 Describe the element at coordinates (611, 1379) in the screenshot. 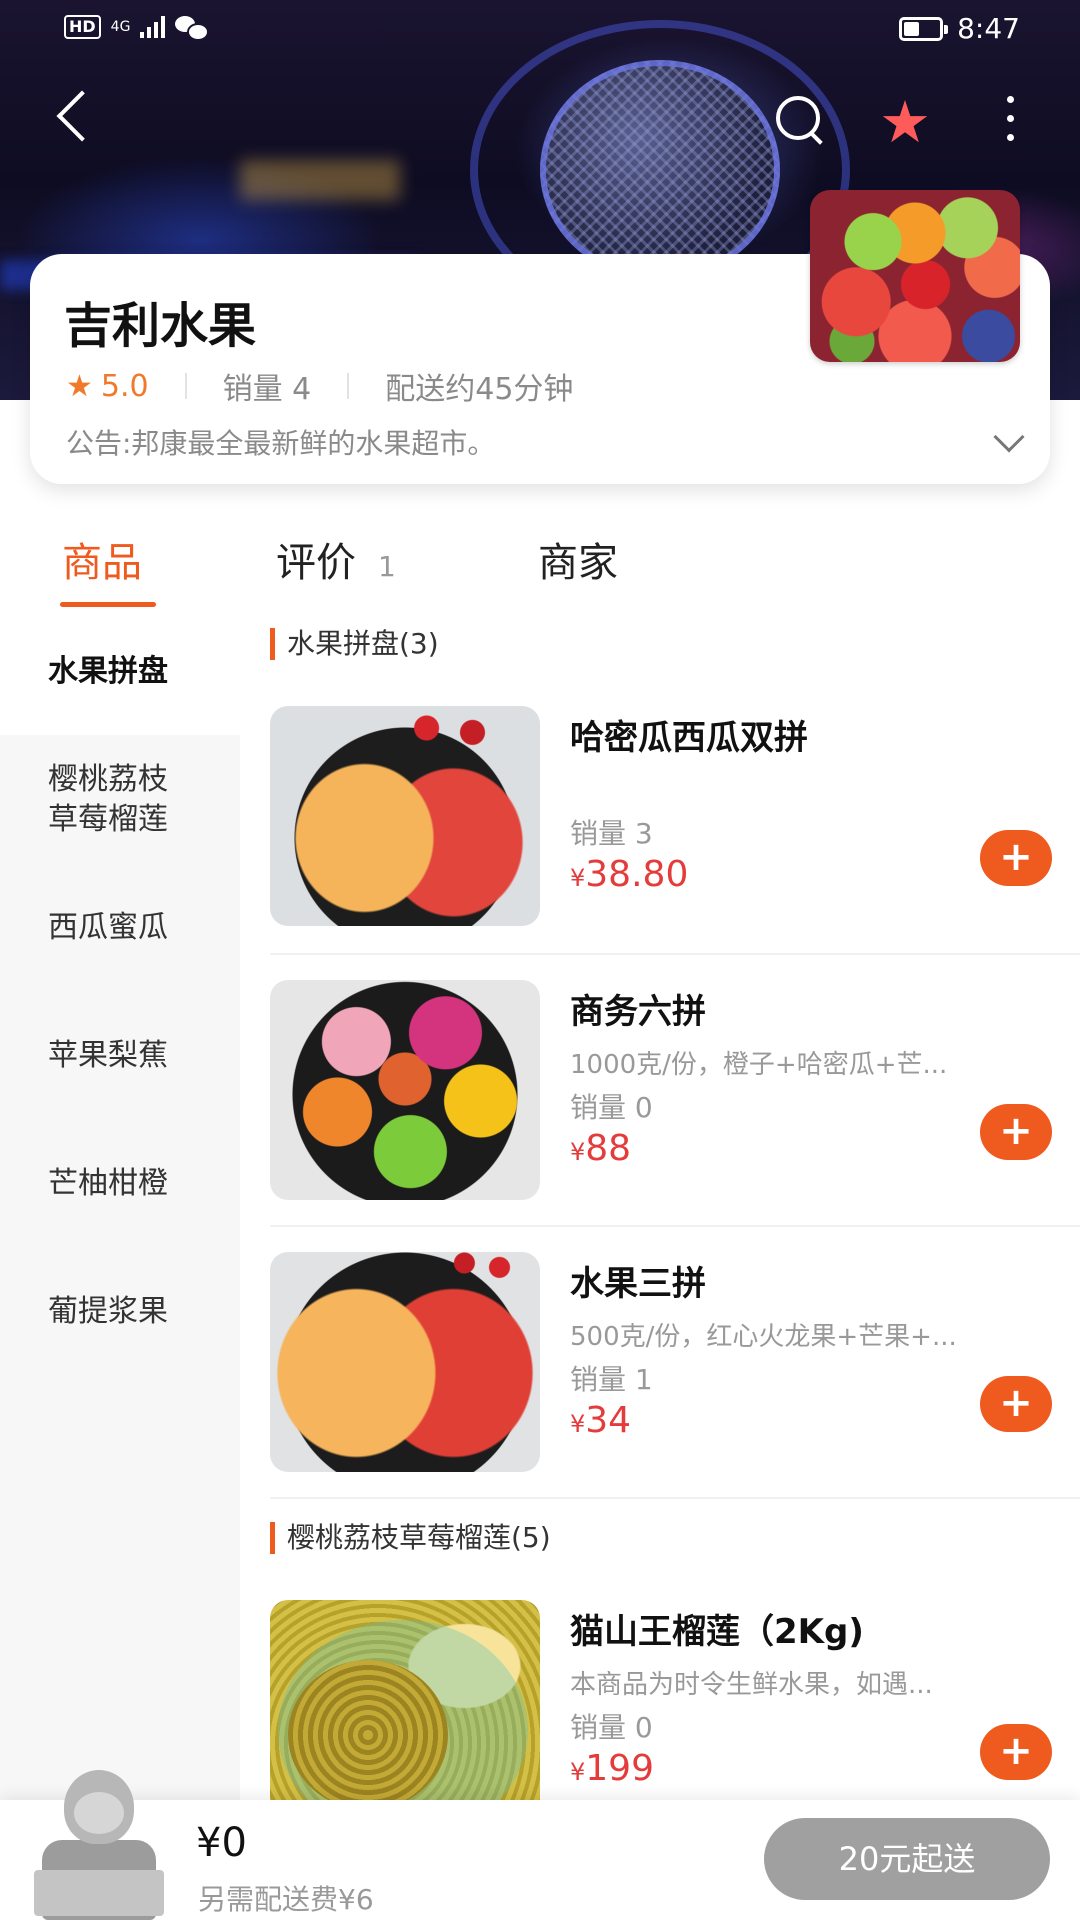

I see `product-sales: 销量 1` at that location.